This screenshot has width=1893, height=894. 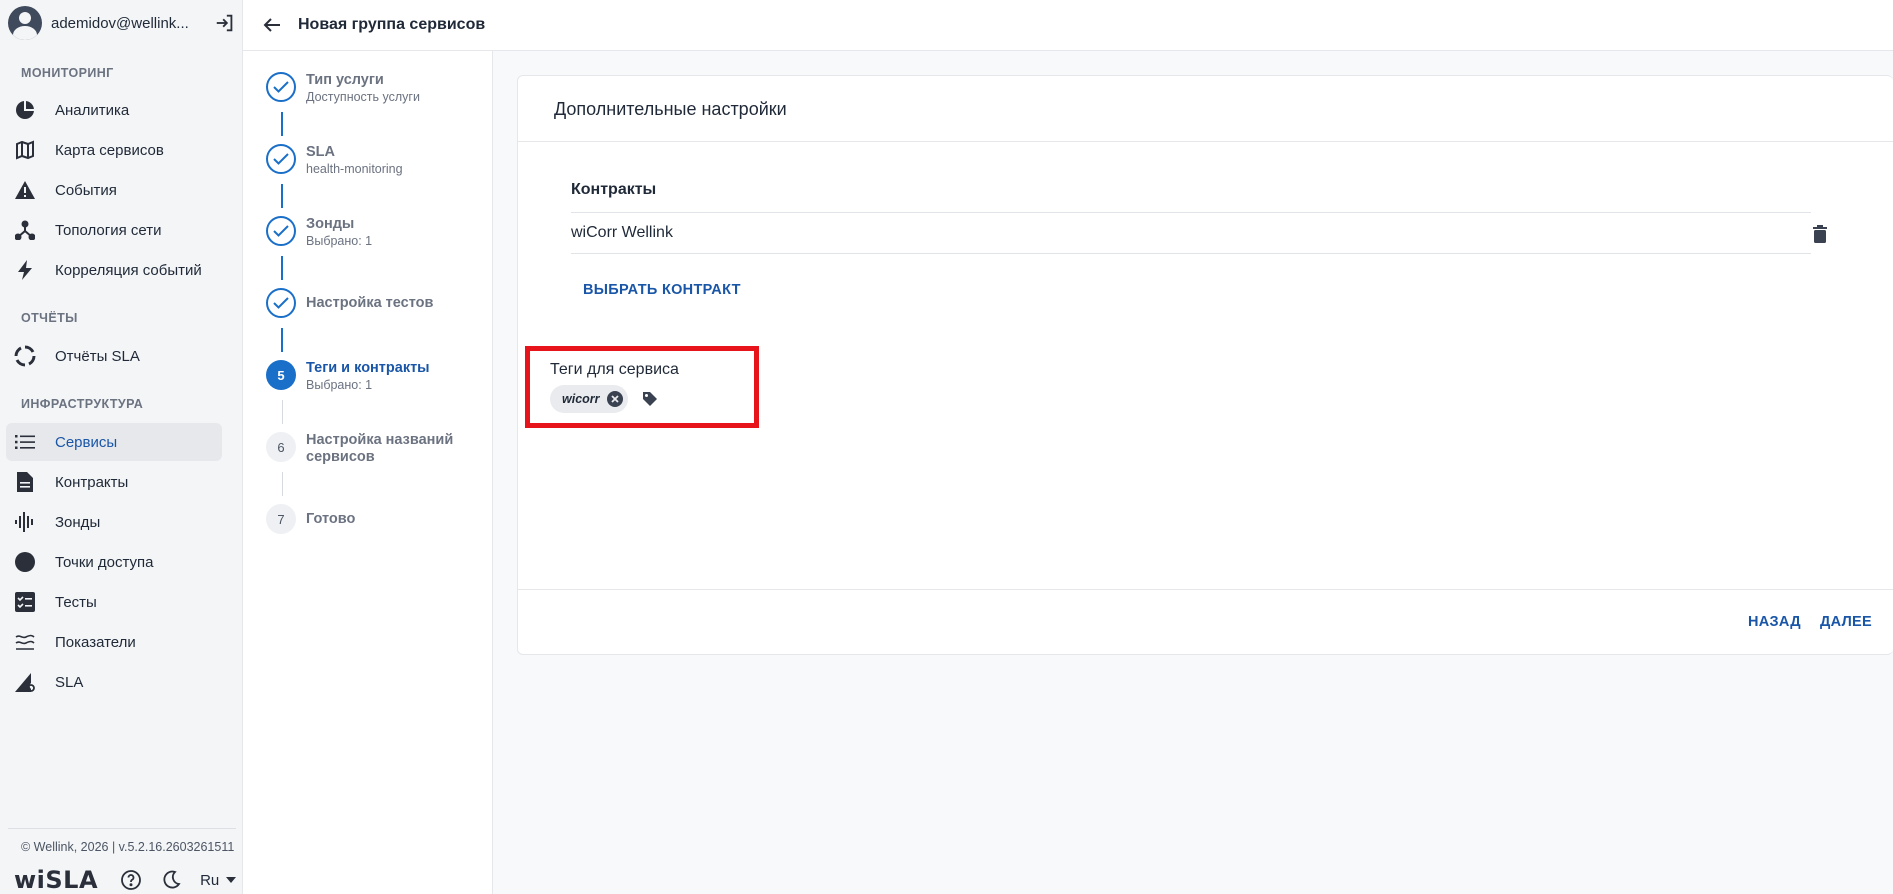 I want to click on sidebar-item-probes: Зонды, so click(x=114, y=522).